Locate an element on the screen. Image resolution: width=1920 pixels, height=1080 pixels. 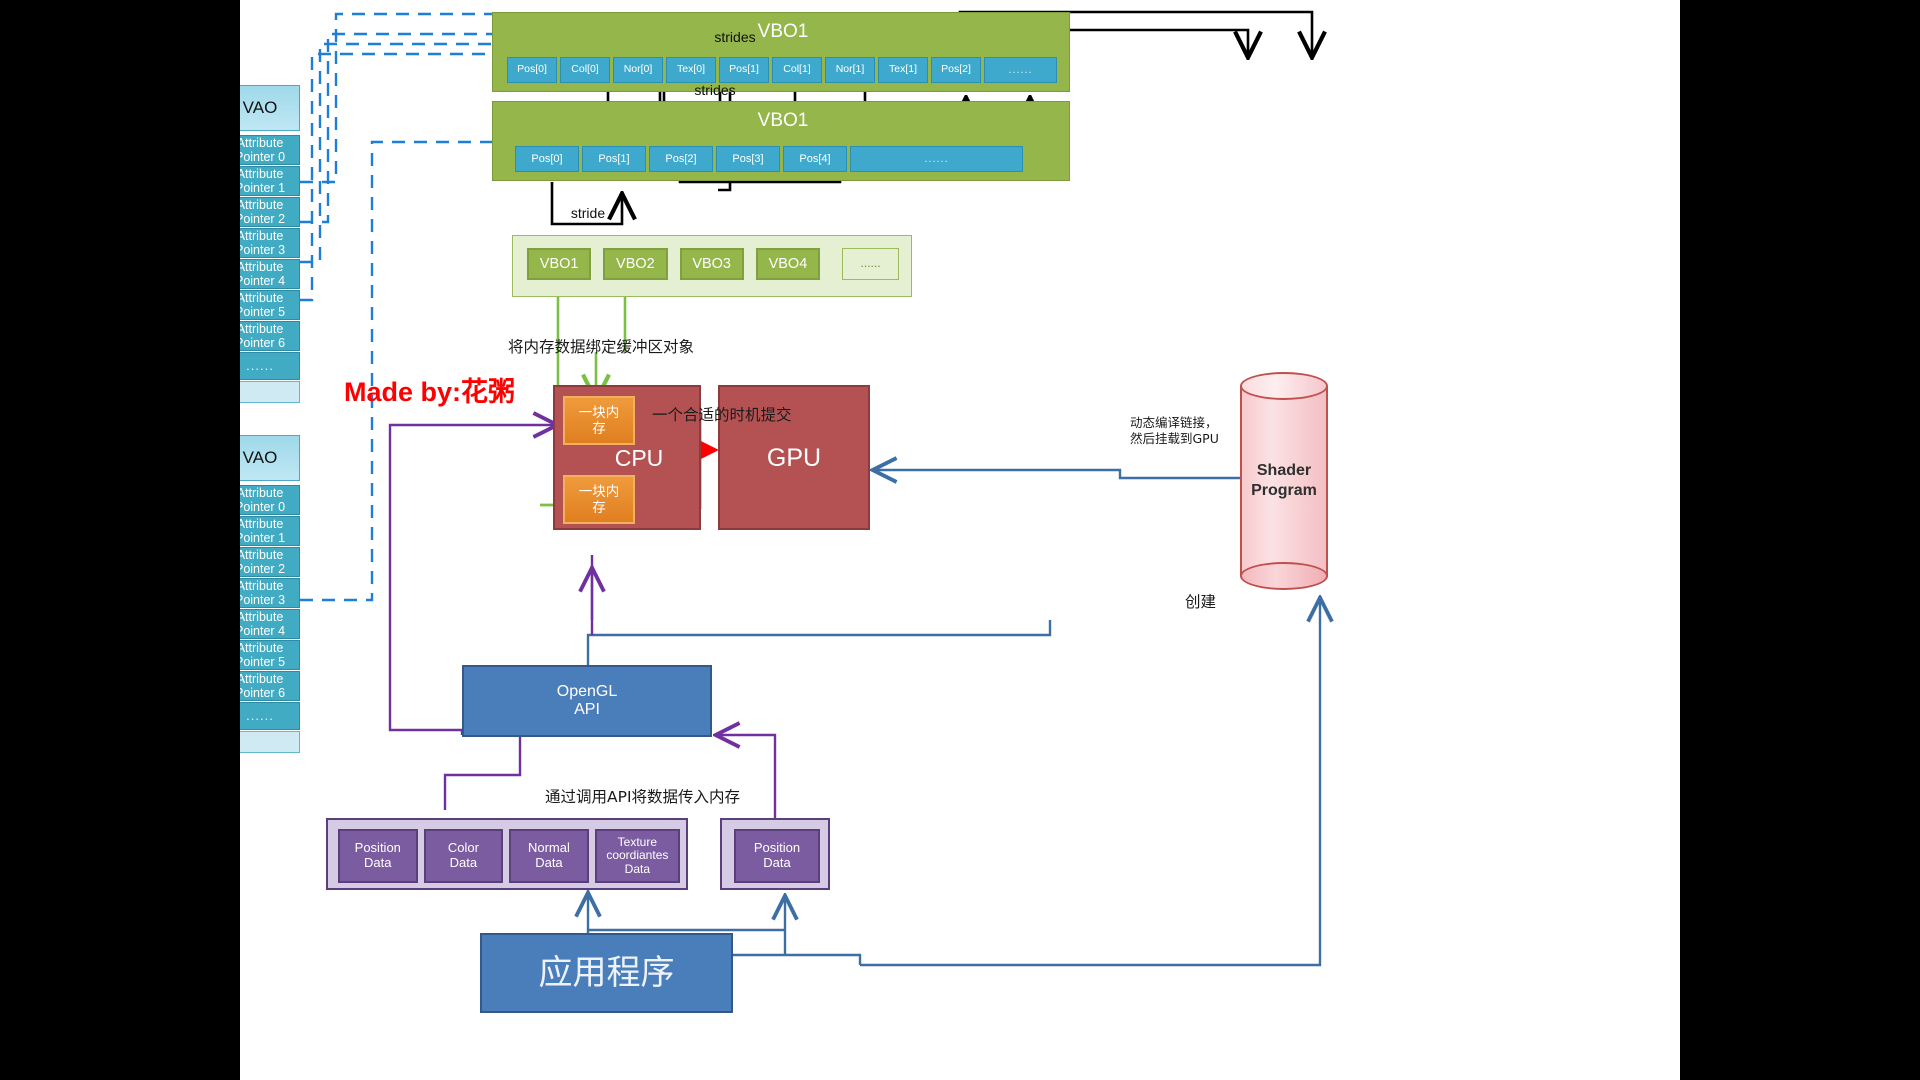
cpu-memory-block-2: 一块内存 is located at coordinates (599, 499).